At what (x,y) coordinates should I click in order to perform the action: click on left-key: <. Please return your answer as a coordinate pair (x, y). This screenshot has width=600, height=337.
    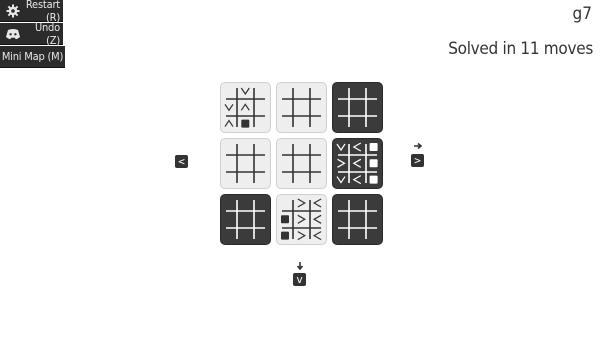
    Looking at the image, I should click on (181, 161).